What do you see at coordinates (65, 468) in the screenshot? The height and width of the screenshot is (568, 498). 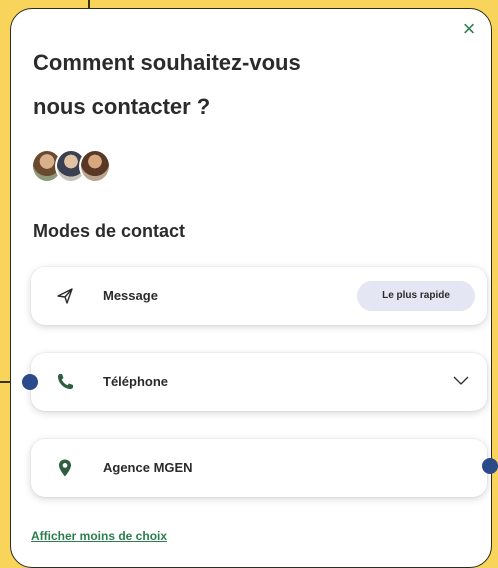 I see `location-pin-icon` at bounding box center [65, 468].